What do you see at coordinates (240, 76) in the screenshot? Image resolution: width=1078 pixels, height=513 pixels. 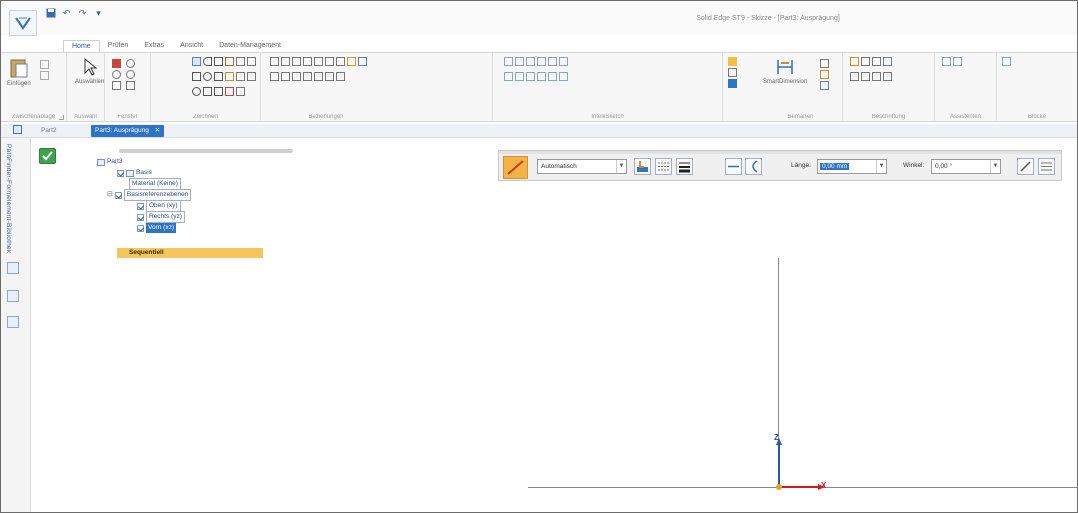 I see `extend-icon` at bounding box center [240, 76].